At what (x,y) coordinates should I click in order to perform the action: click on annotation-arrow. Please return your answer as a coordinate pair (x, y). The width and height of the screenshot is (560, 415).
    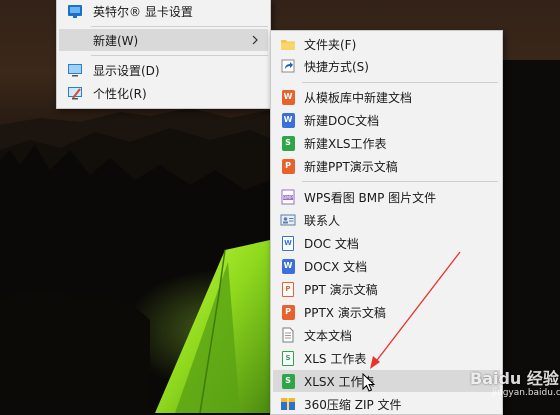
    Looking at the image, I should click on (415, 310).